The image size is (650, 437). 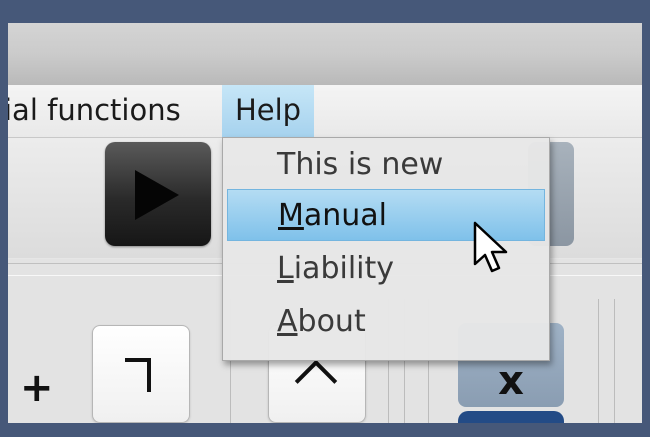 I want to click on menu-item-label: bout, so click(x=331, y=321).